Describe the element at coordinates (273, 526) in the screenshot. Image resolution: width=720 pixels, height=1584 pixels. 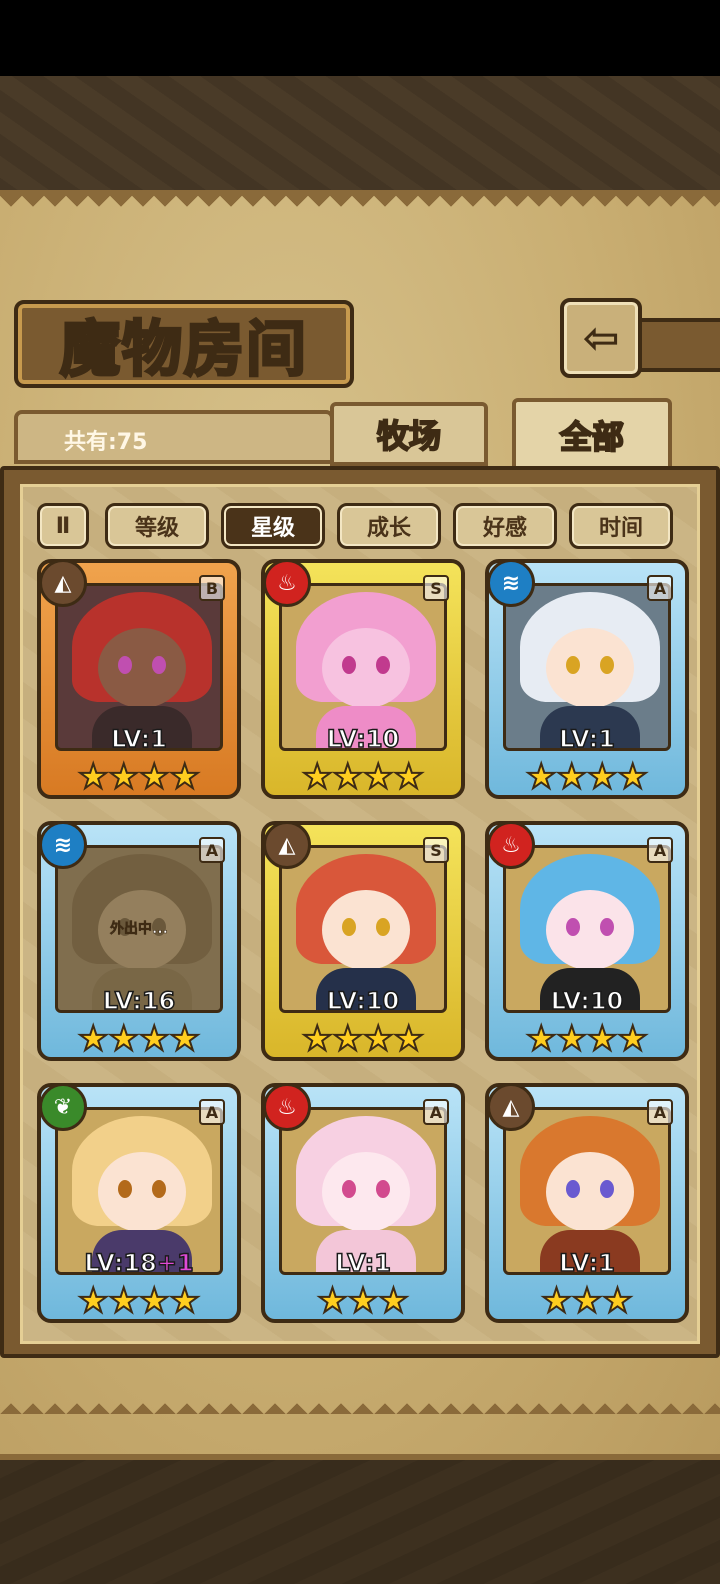
I see `sort-star-button: 星级` at that location.